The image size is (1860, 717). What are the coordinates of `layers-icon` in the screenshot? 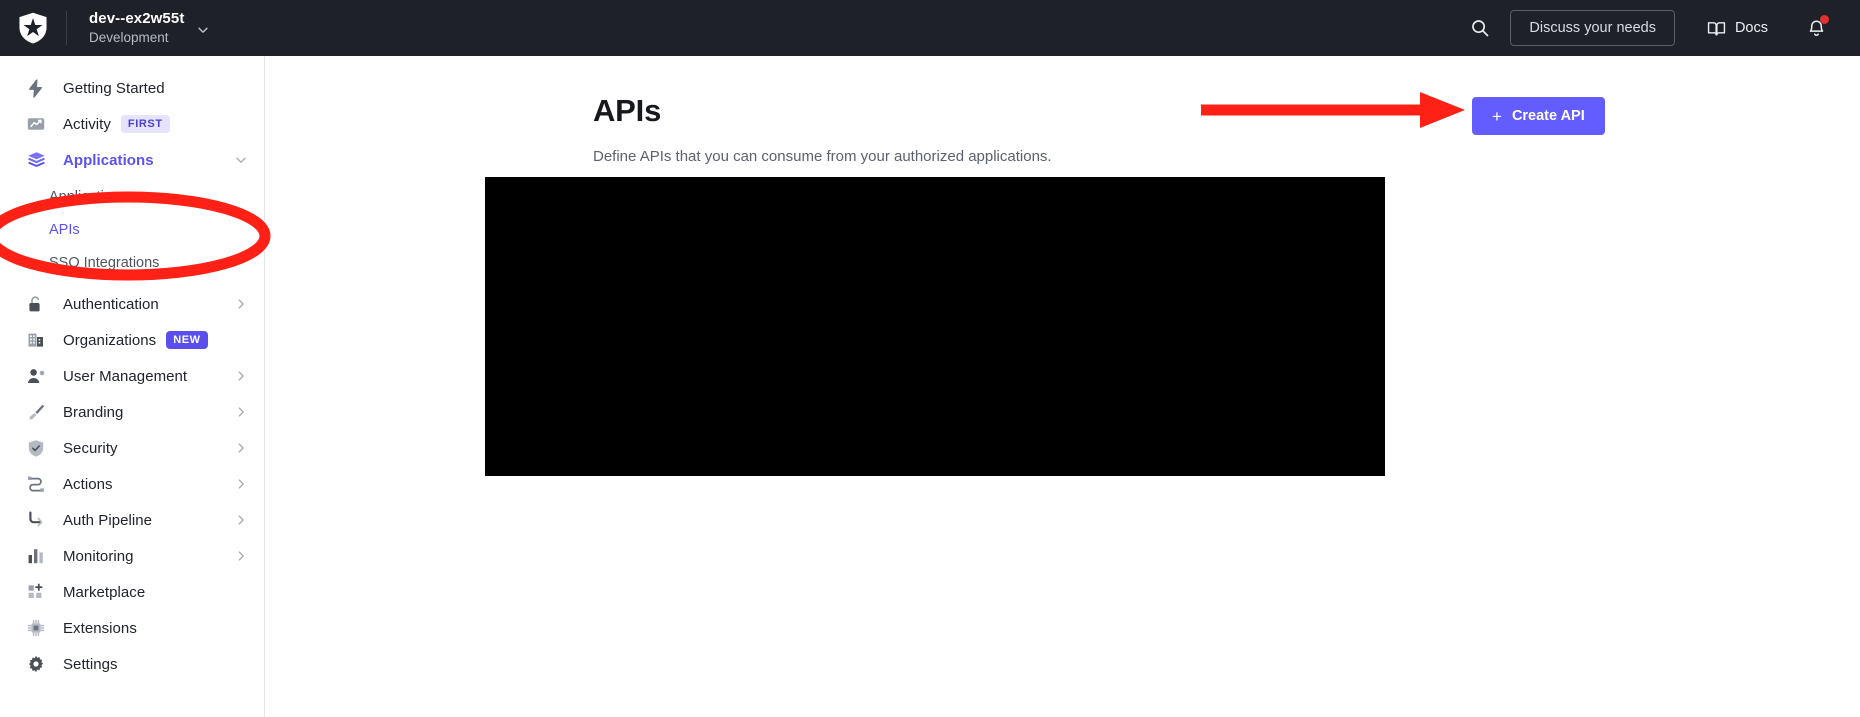 It's located at (38, 160).